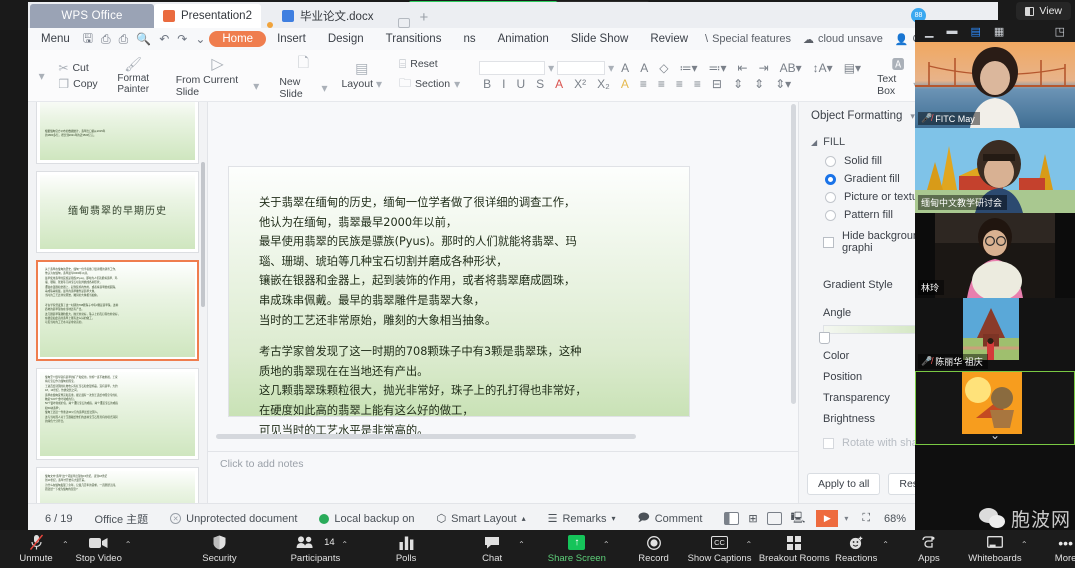 This screenshot has width=1075, height=568. What do you see at coordinates (429, 84) in the screenshot?
I see `section-button: 🗀 Section ▾` at bounding box center [429, 84].